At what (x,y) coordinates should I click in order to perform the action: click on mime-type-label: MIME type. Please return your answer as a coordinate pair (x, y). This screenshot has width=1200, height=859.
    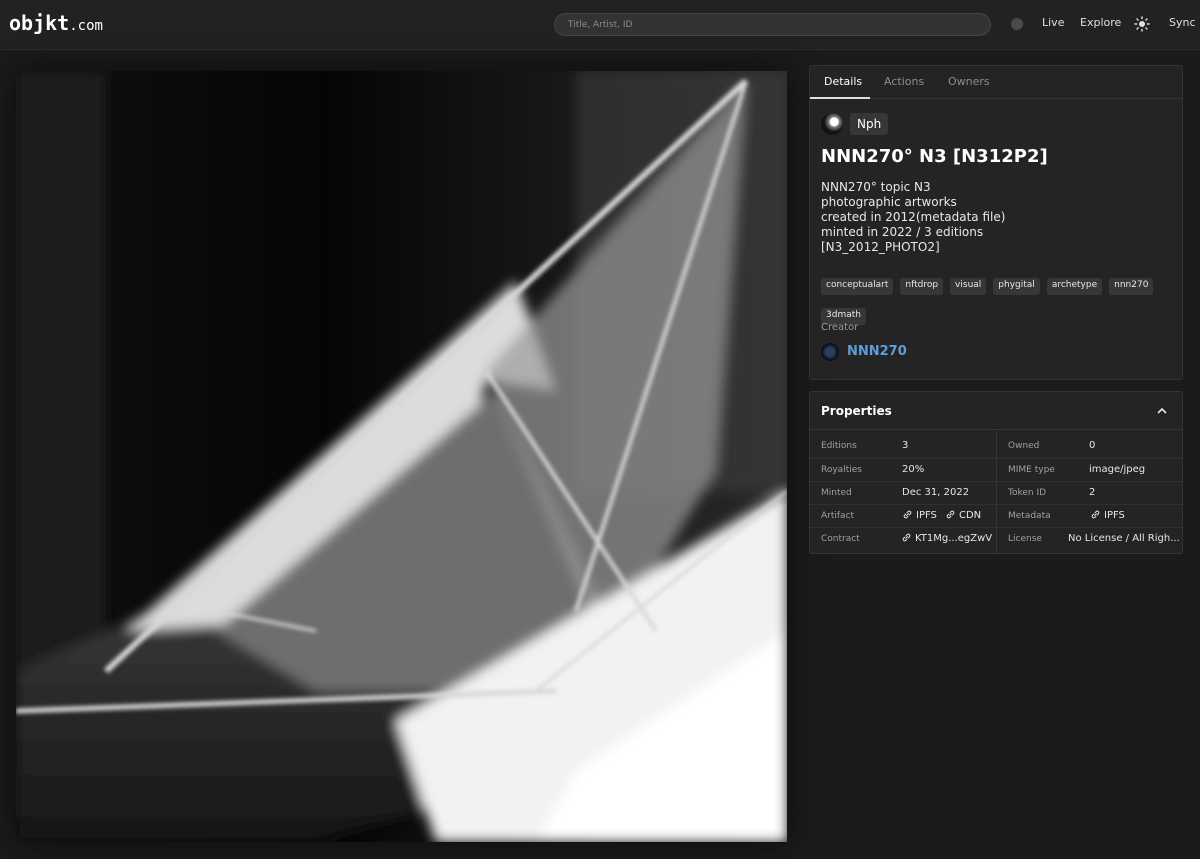
    Looking at the image, I should click on (1031, 470).